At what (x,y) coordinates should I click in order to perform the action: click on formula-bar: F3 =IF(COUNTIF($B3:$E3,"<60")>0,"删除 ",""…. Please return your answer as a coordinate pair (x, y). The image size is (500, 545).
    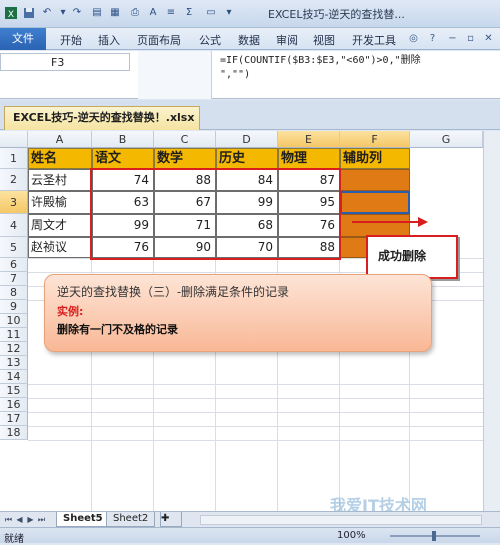
    Looking at the image, I should click on (250, 75).